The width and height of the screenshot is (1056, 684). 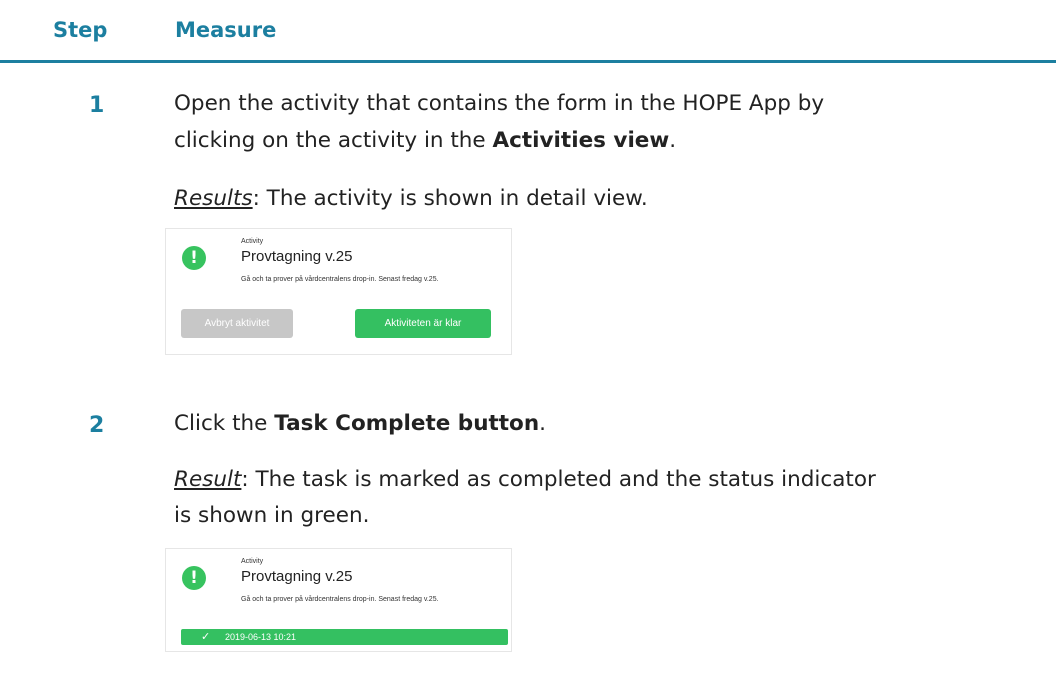 I want to click on result-label: Result, so click(x=208, y=479).